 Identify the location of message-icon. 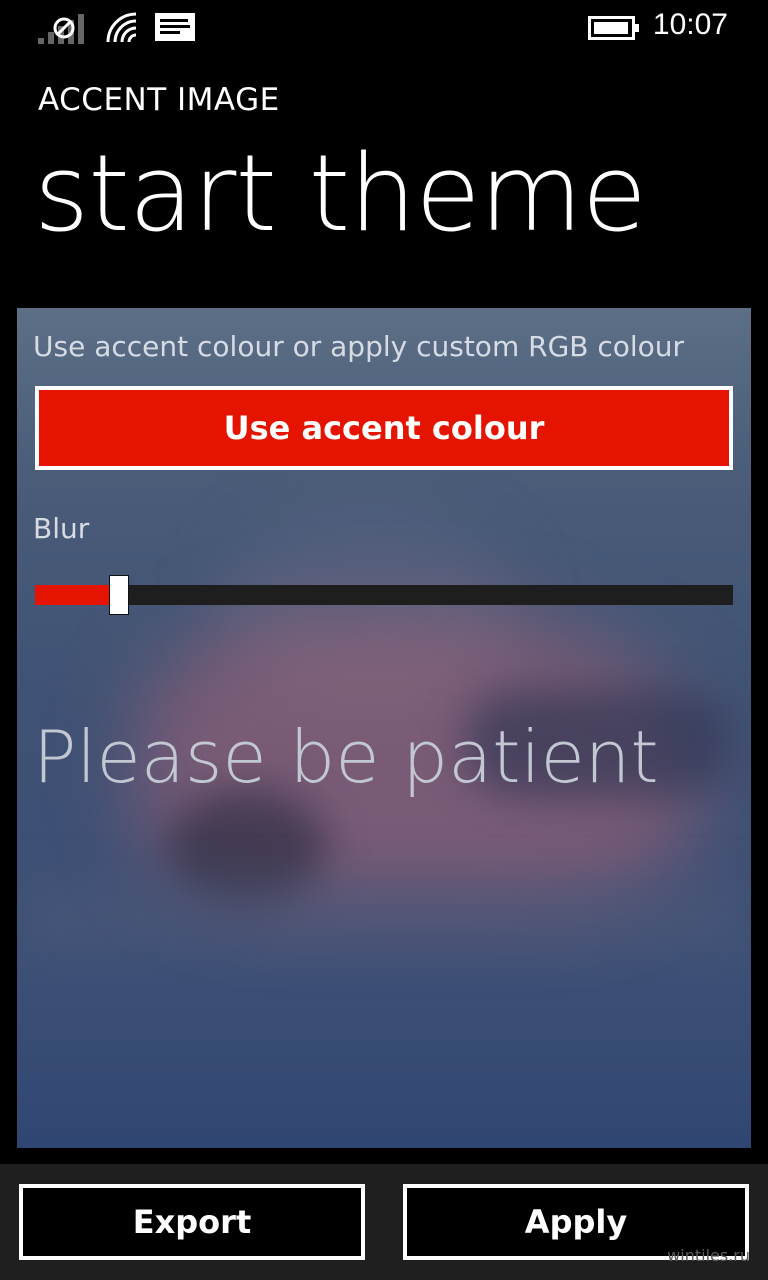
(175, 27).